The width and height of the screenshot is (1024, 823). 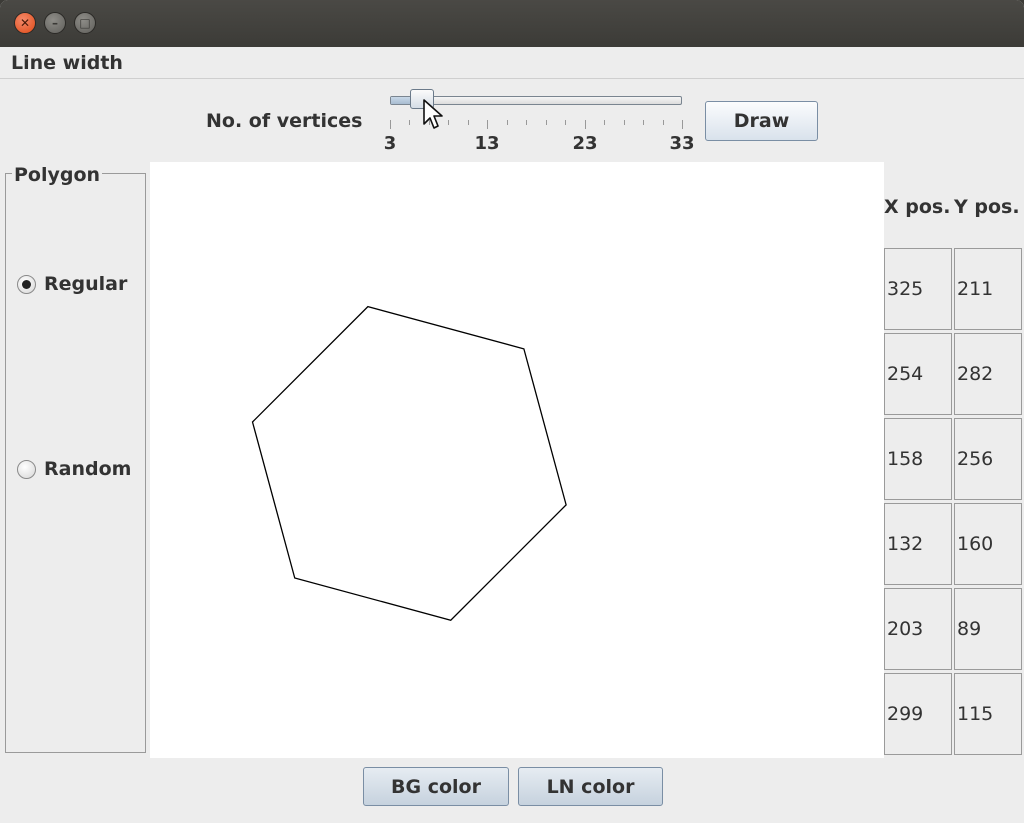 What do you see at coordinates (988, 459) in the screenshot?
I see `y-pos-cell: 256` at bounding box center [988, 459].